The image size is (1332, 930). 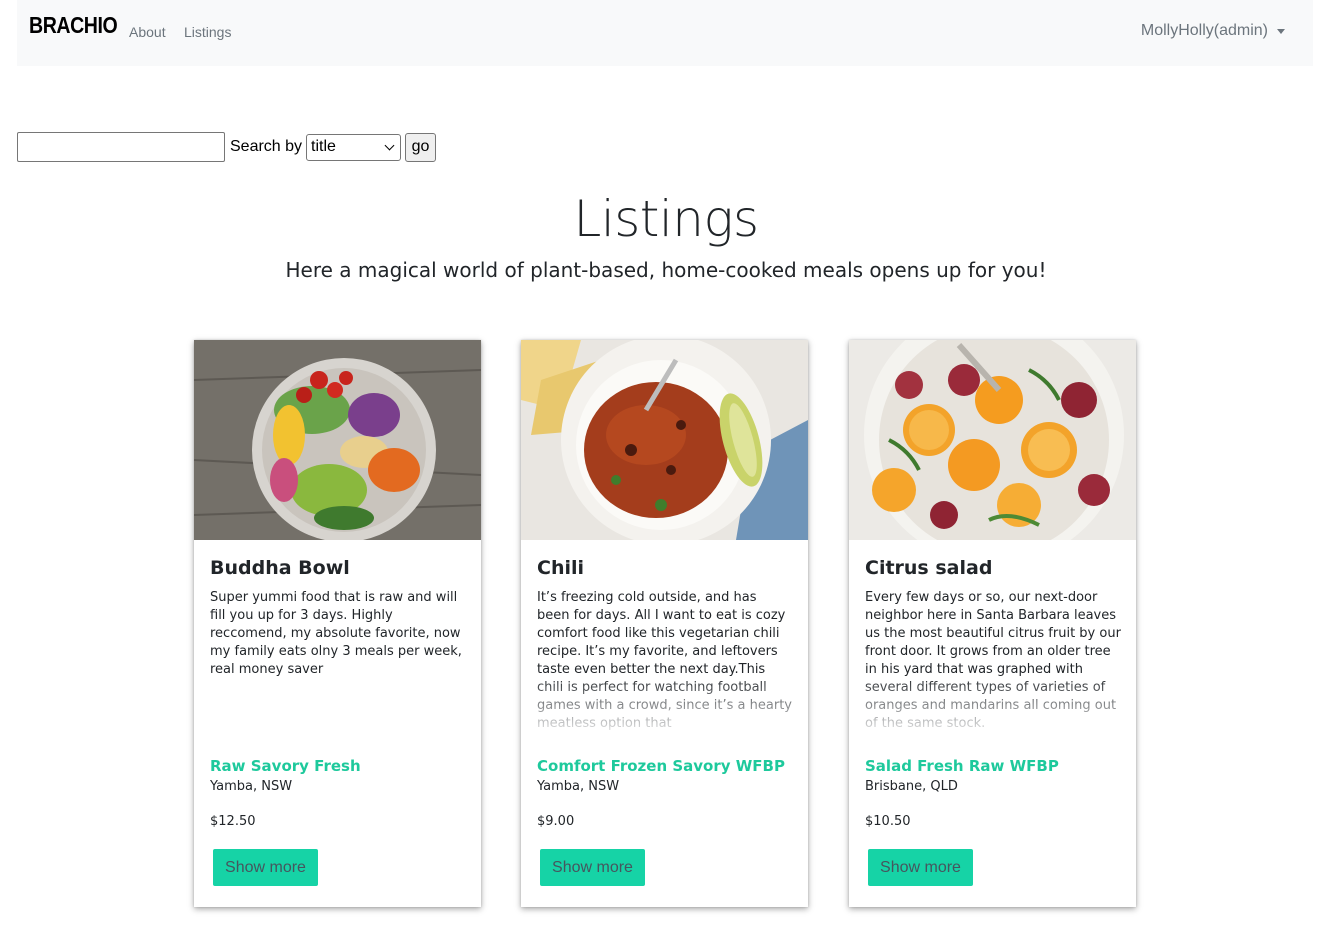 I want to click on card-title: Chili, so click(x=561, y=568).